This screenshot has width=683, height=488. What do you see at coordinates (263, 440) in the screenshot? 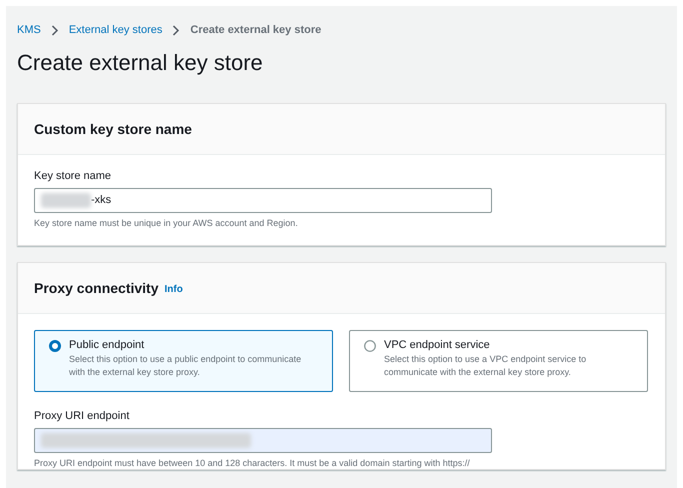
I see `input-field` at bounding box center [263, 440].